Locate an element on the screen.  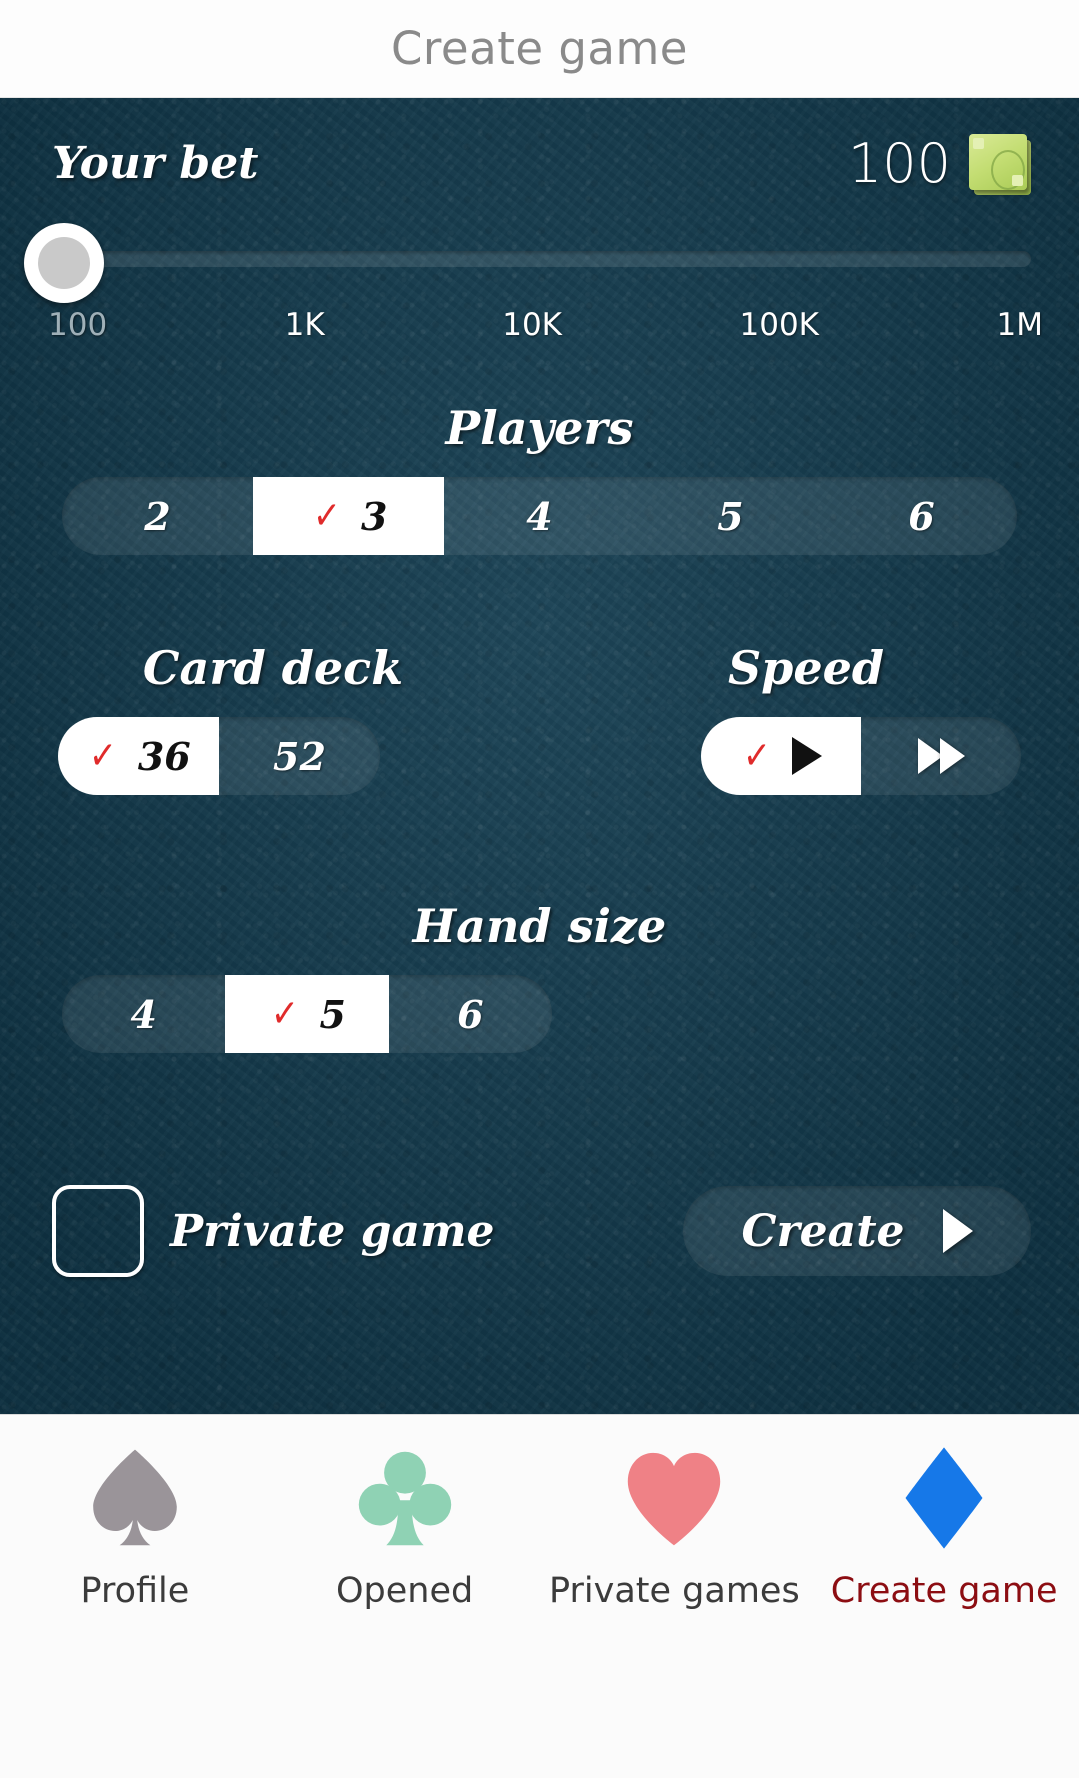
card-deck-title: Card deck is located at coordinates (273, 668).